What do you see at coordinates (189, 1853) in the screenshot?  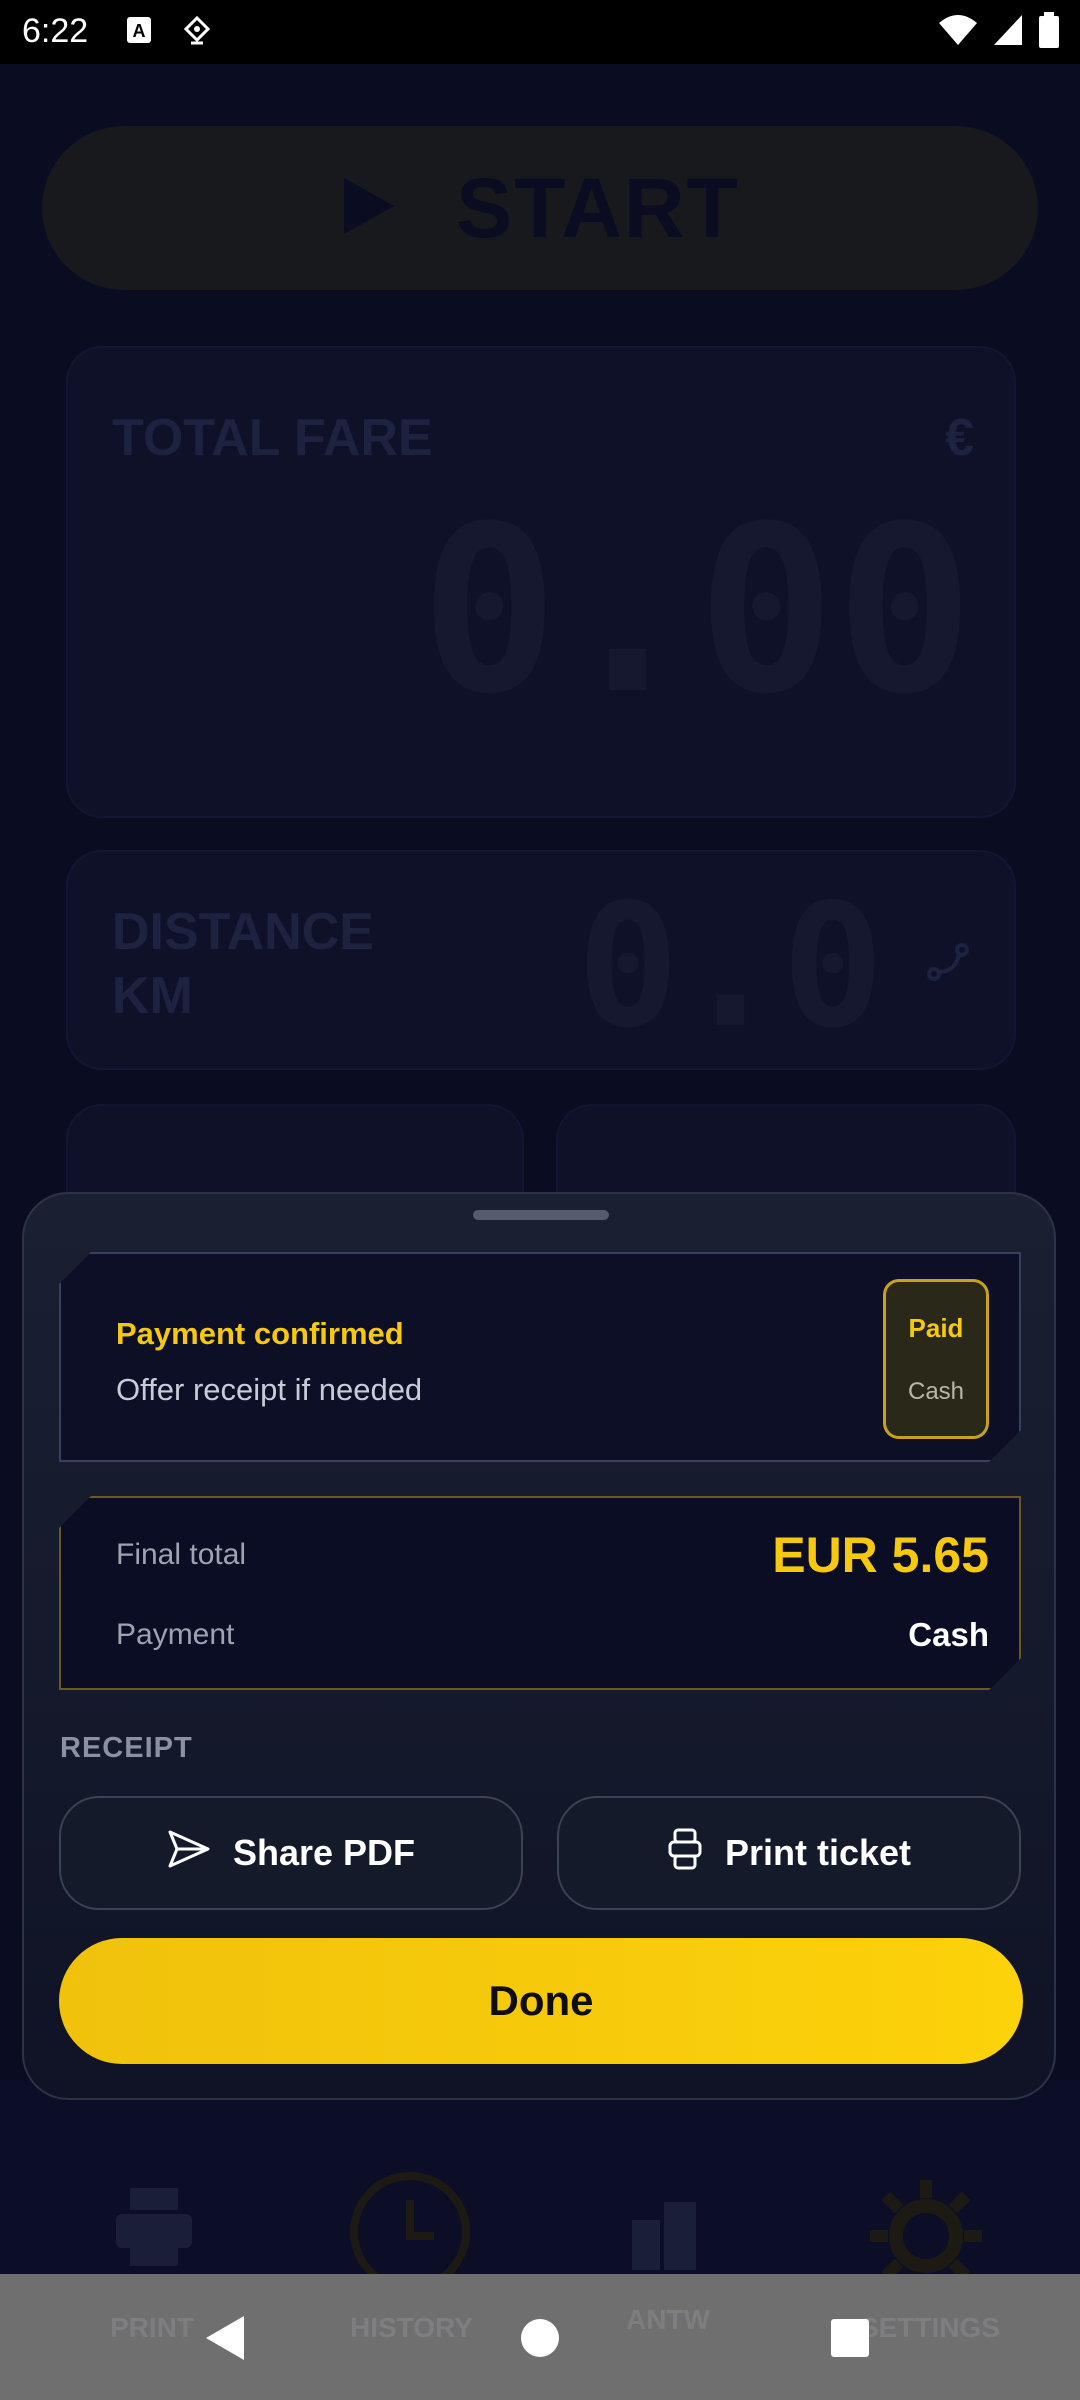 I see `send-icon` at bounding box center [189, 1853].